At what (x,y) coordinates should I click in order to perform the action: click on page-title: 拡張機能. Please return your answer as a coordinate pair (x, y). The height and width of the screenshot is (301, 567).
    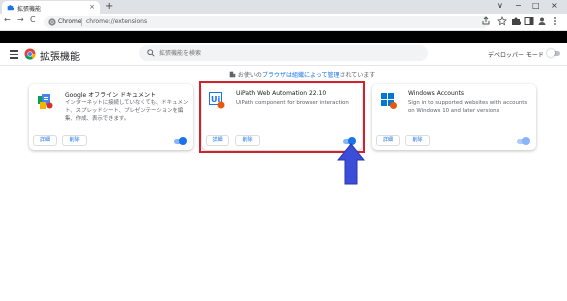
    Looking at the image, I should click on (60, 57).